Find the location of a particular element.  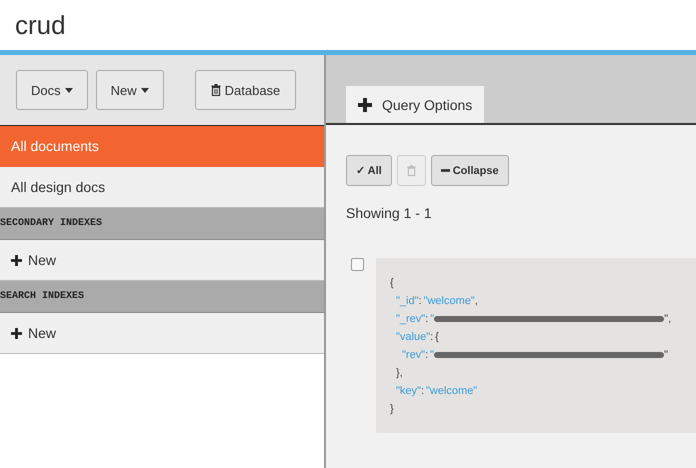

action-button: Collapse is located at coordinates (469, 170).